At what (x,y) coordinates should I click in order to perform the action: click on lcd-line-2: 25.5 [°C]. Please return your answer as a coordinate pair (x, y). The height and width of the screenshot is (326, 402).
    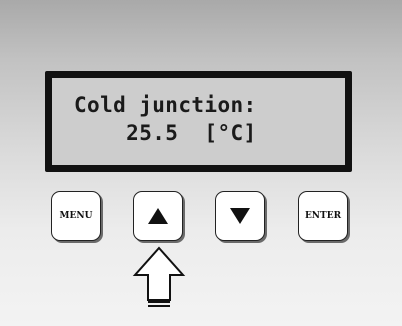
    Looking at the image, I should click on (165, 133).